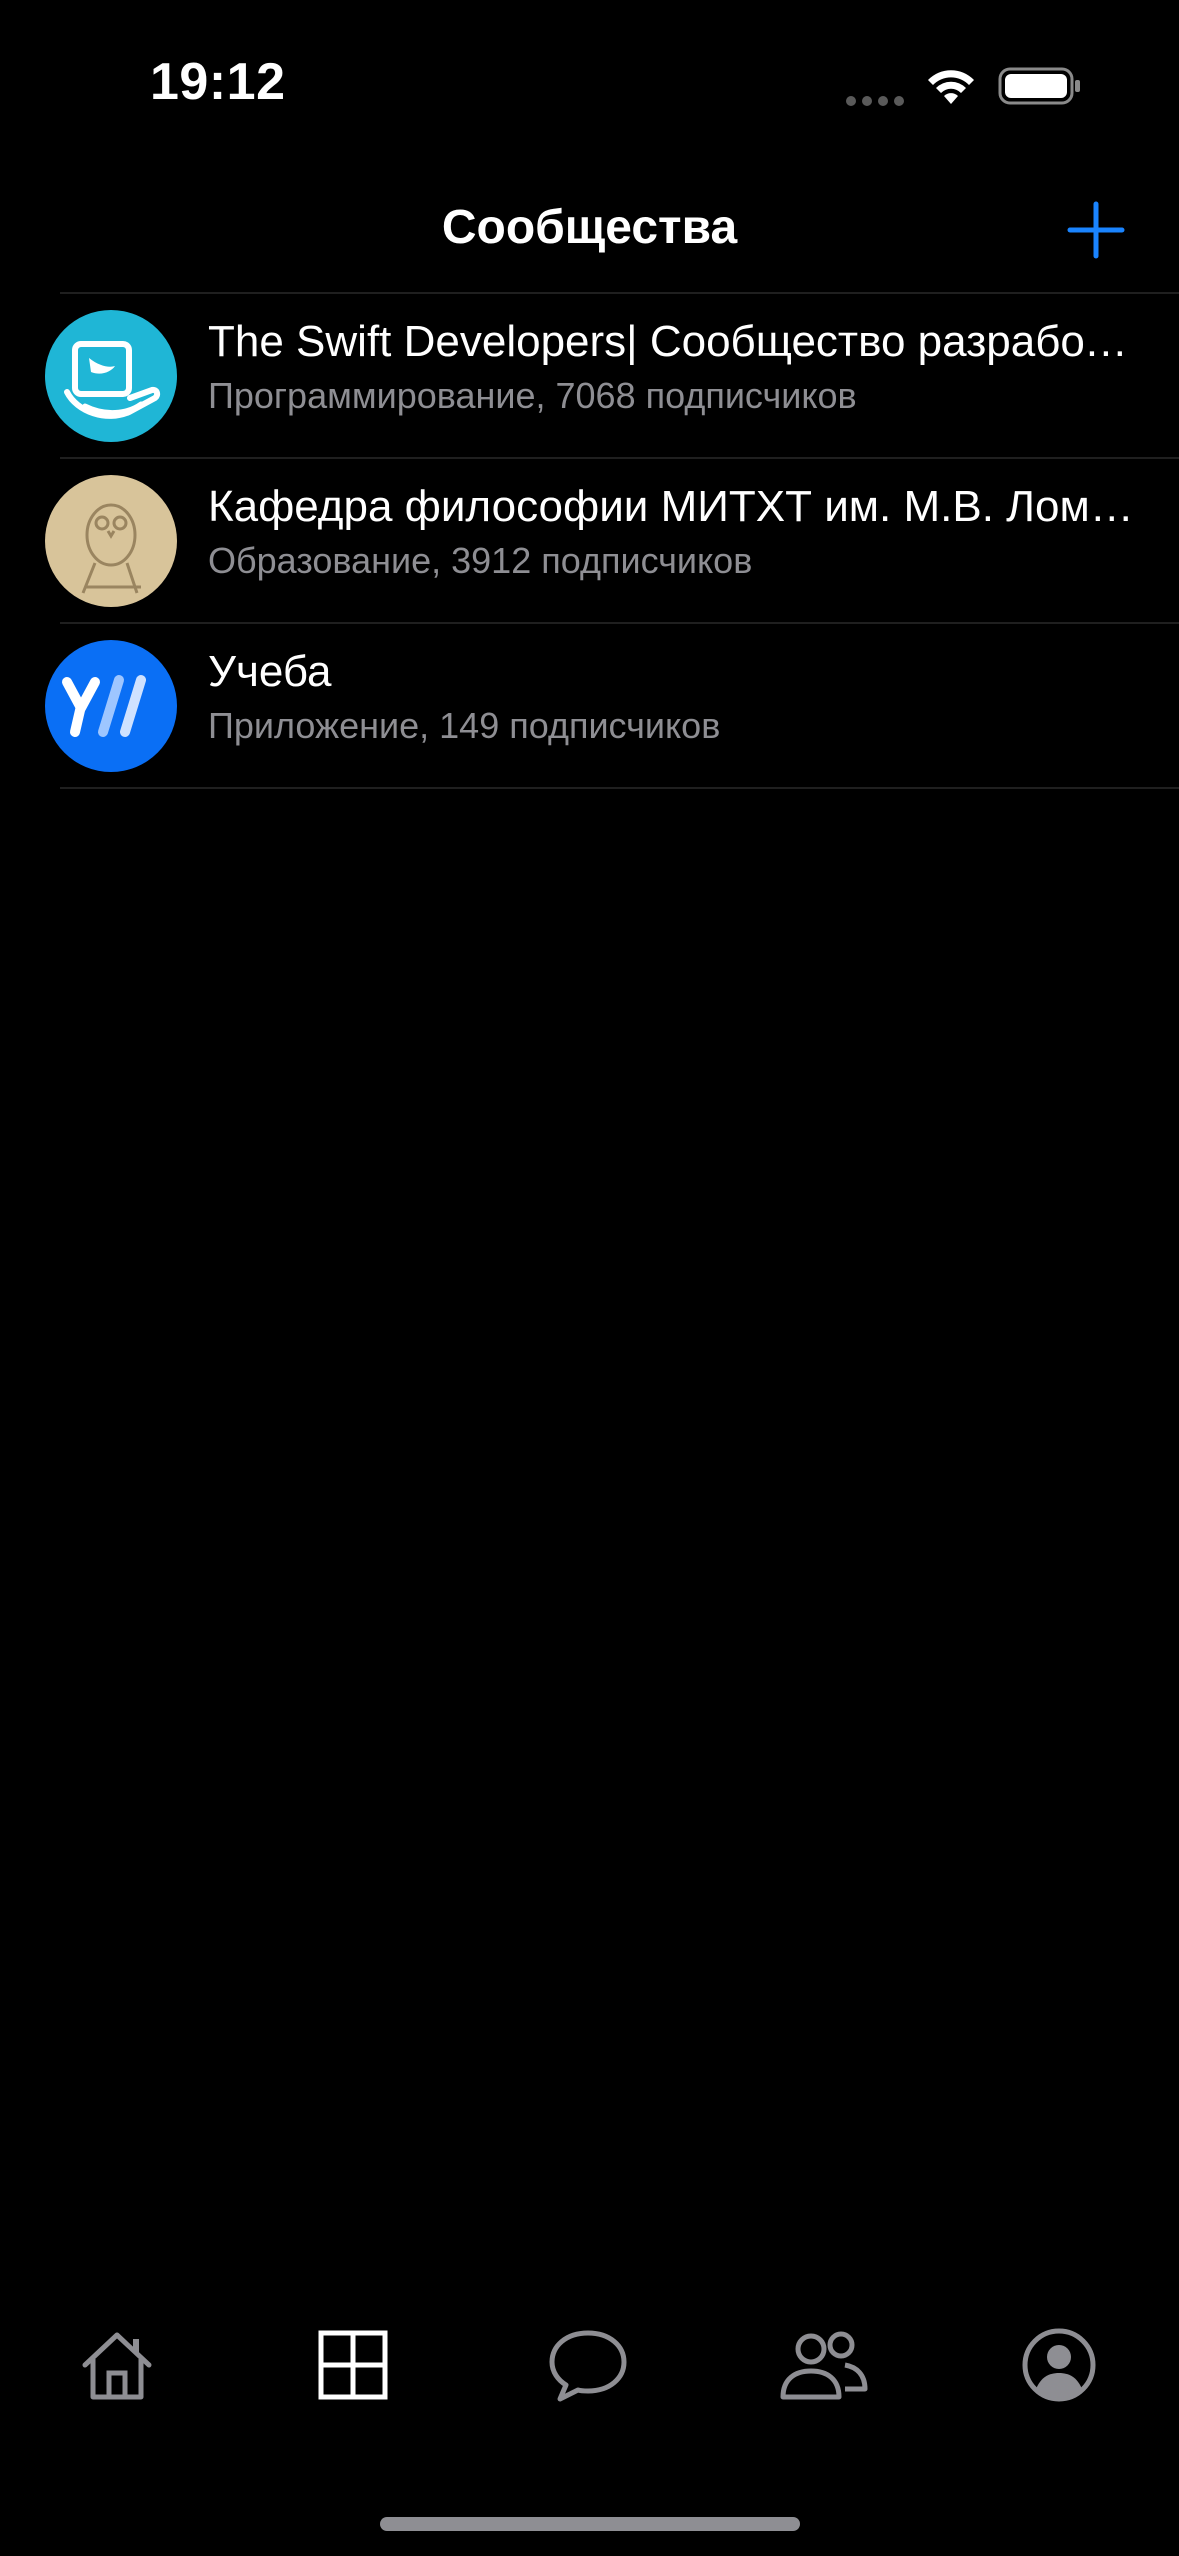 The width and height of the screenshot is (1179, 2556). Describe the element at coordinates (480, 560) in the screenshot. I see `community-subtitle: Образование, 3912 подписчиков` at that location.